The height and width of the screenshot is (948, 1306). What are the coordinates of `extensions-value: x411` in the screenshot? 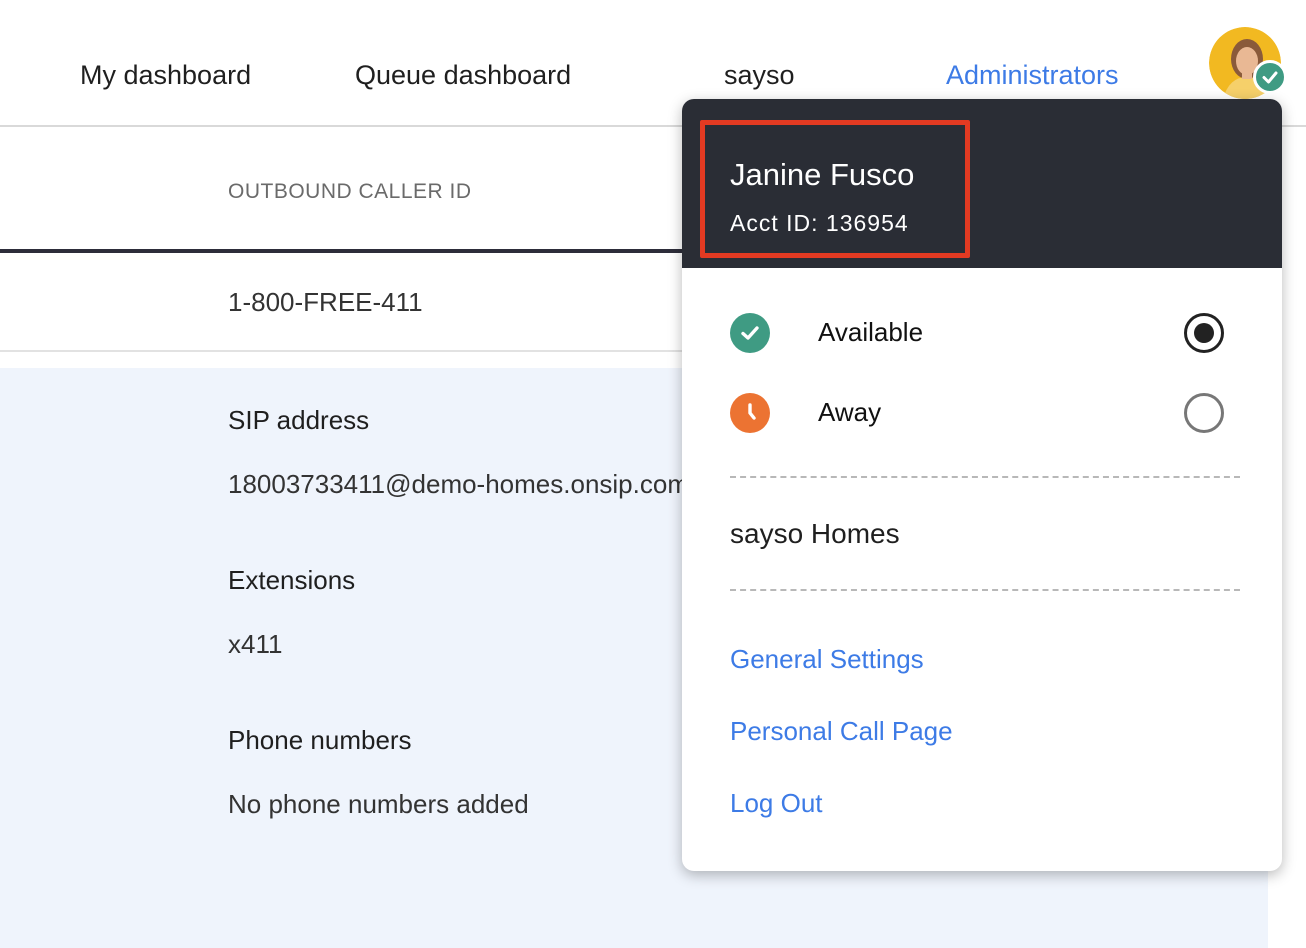 It's located at (255, 644).